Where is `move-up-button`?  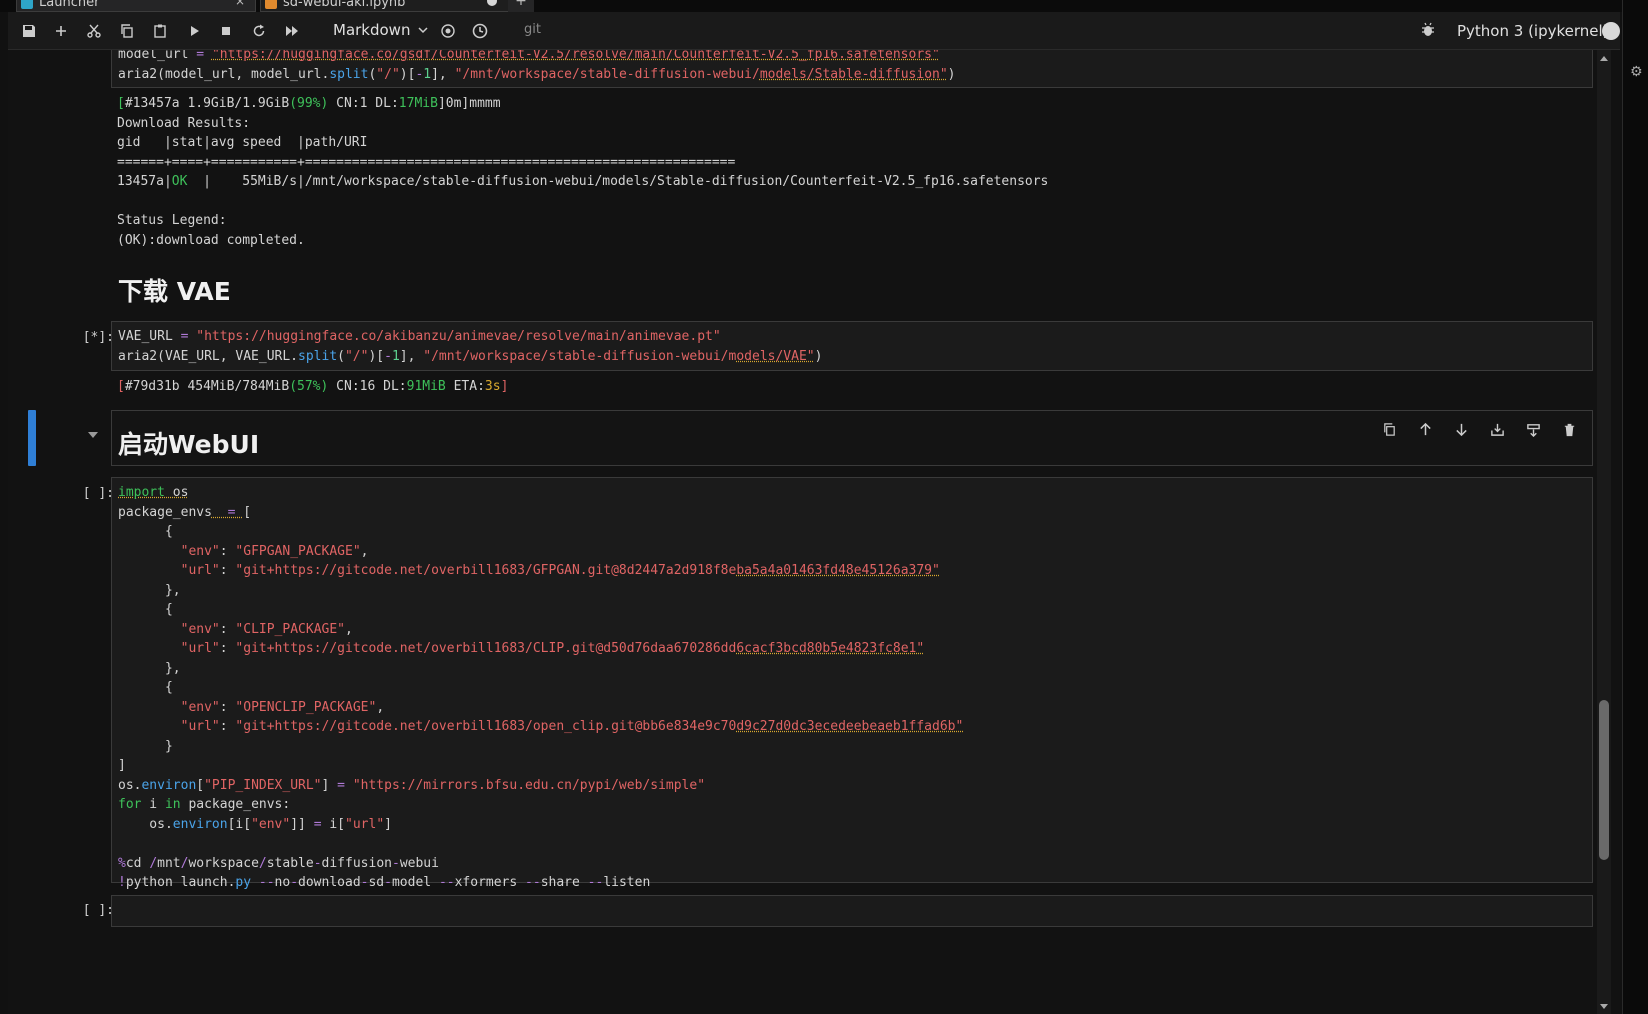
move-up-button is located at coordinates (1425, 429).